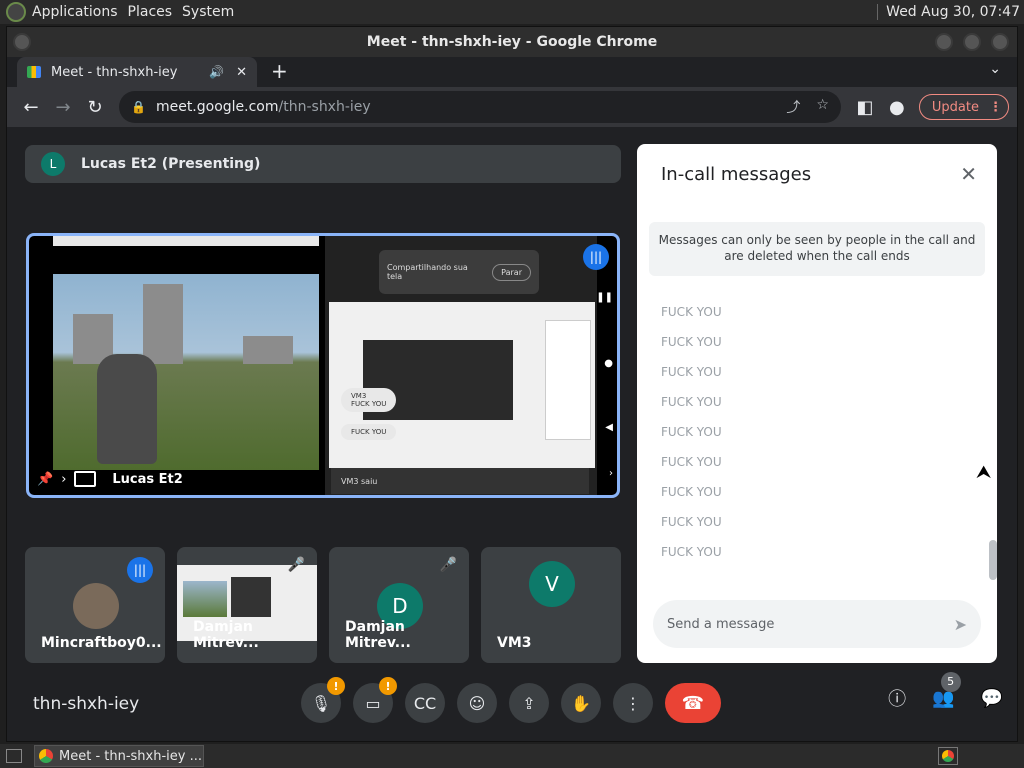 The image size is (1024, 768). Describe the element at coordinates (817, 624) in the screenshot. I see `message-input: Send a message ➤` at that location.